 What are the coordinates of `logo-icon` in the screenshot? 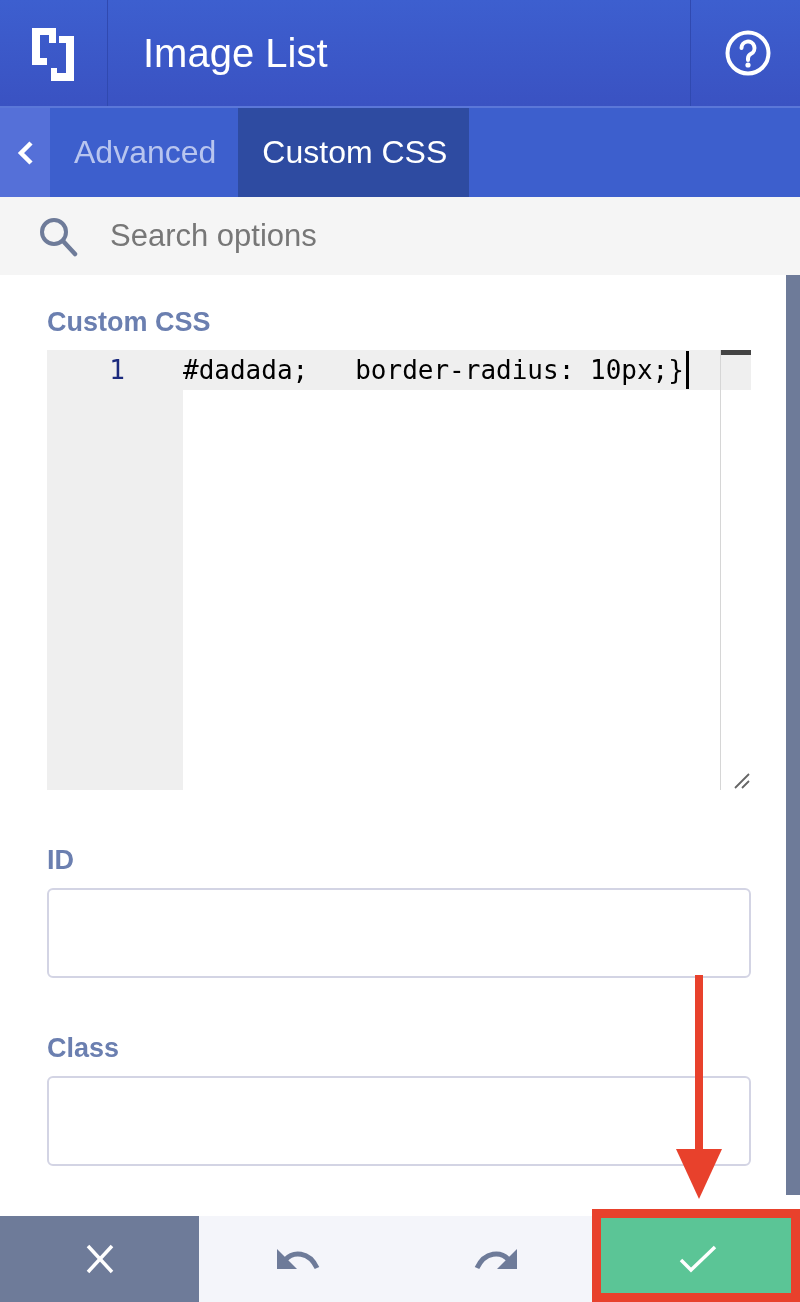 It's located at (52, 54).